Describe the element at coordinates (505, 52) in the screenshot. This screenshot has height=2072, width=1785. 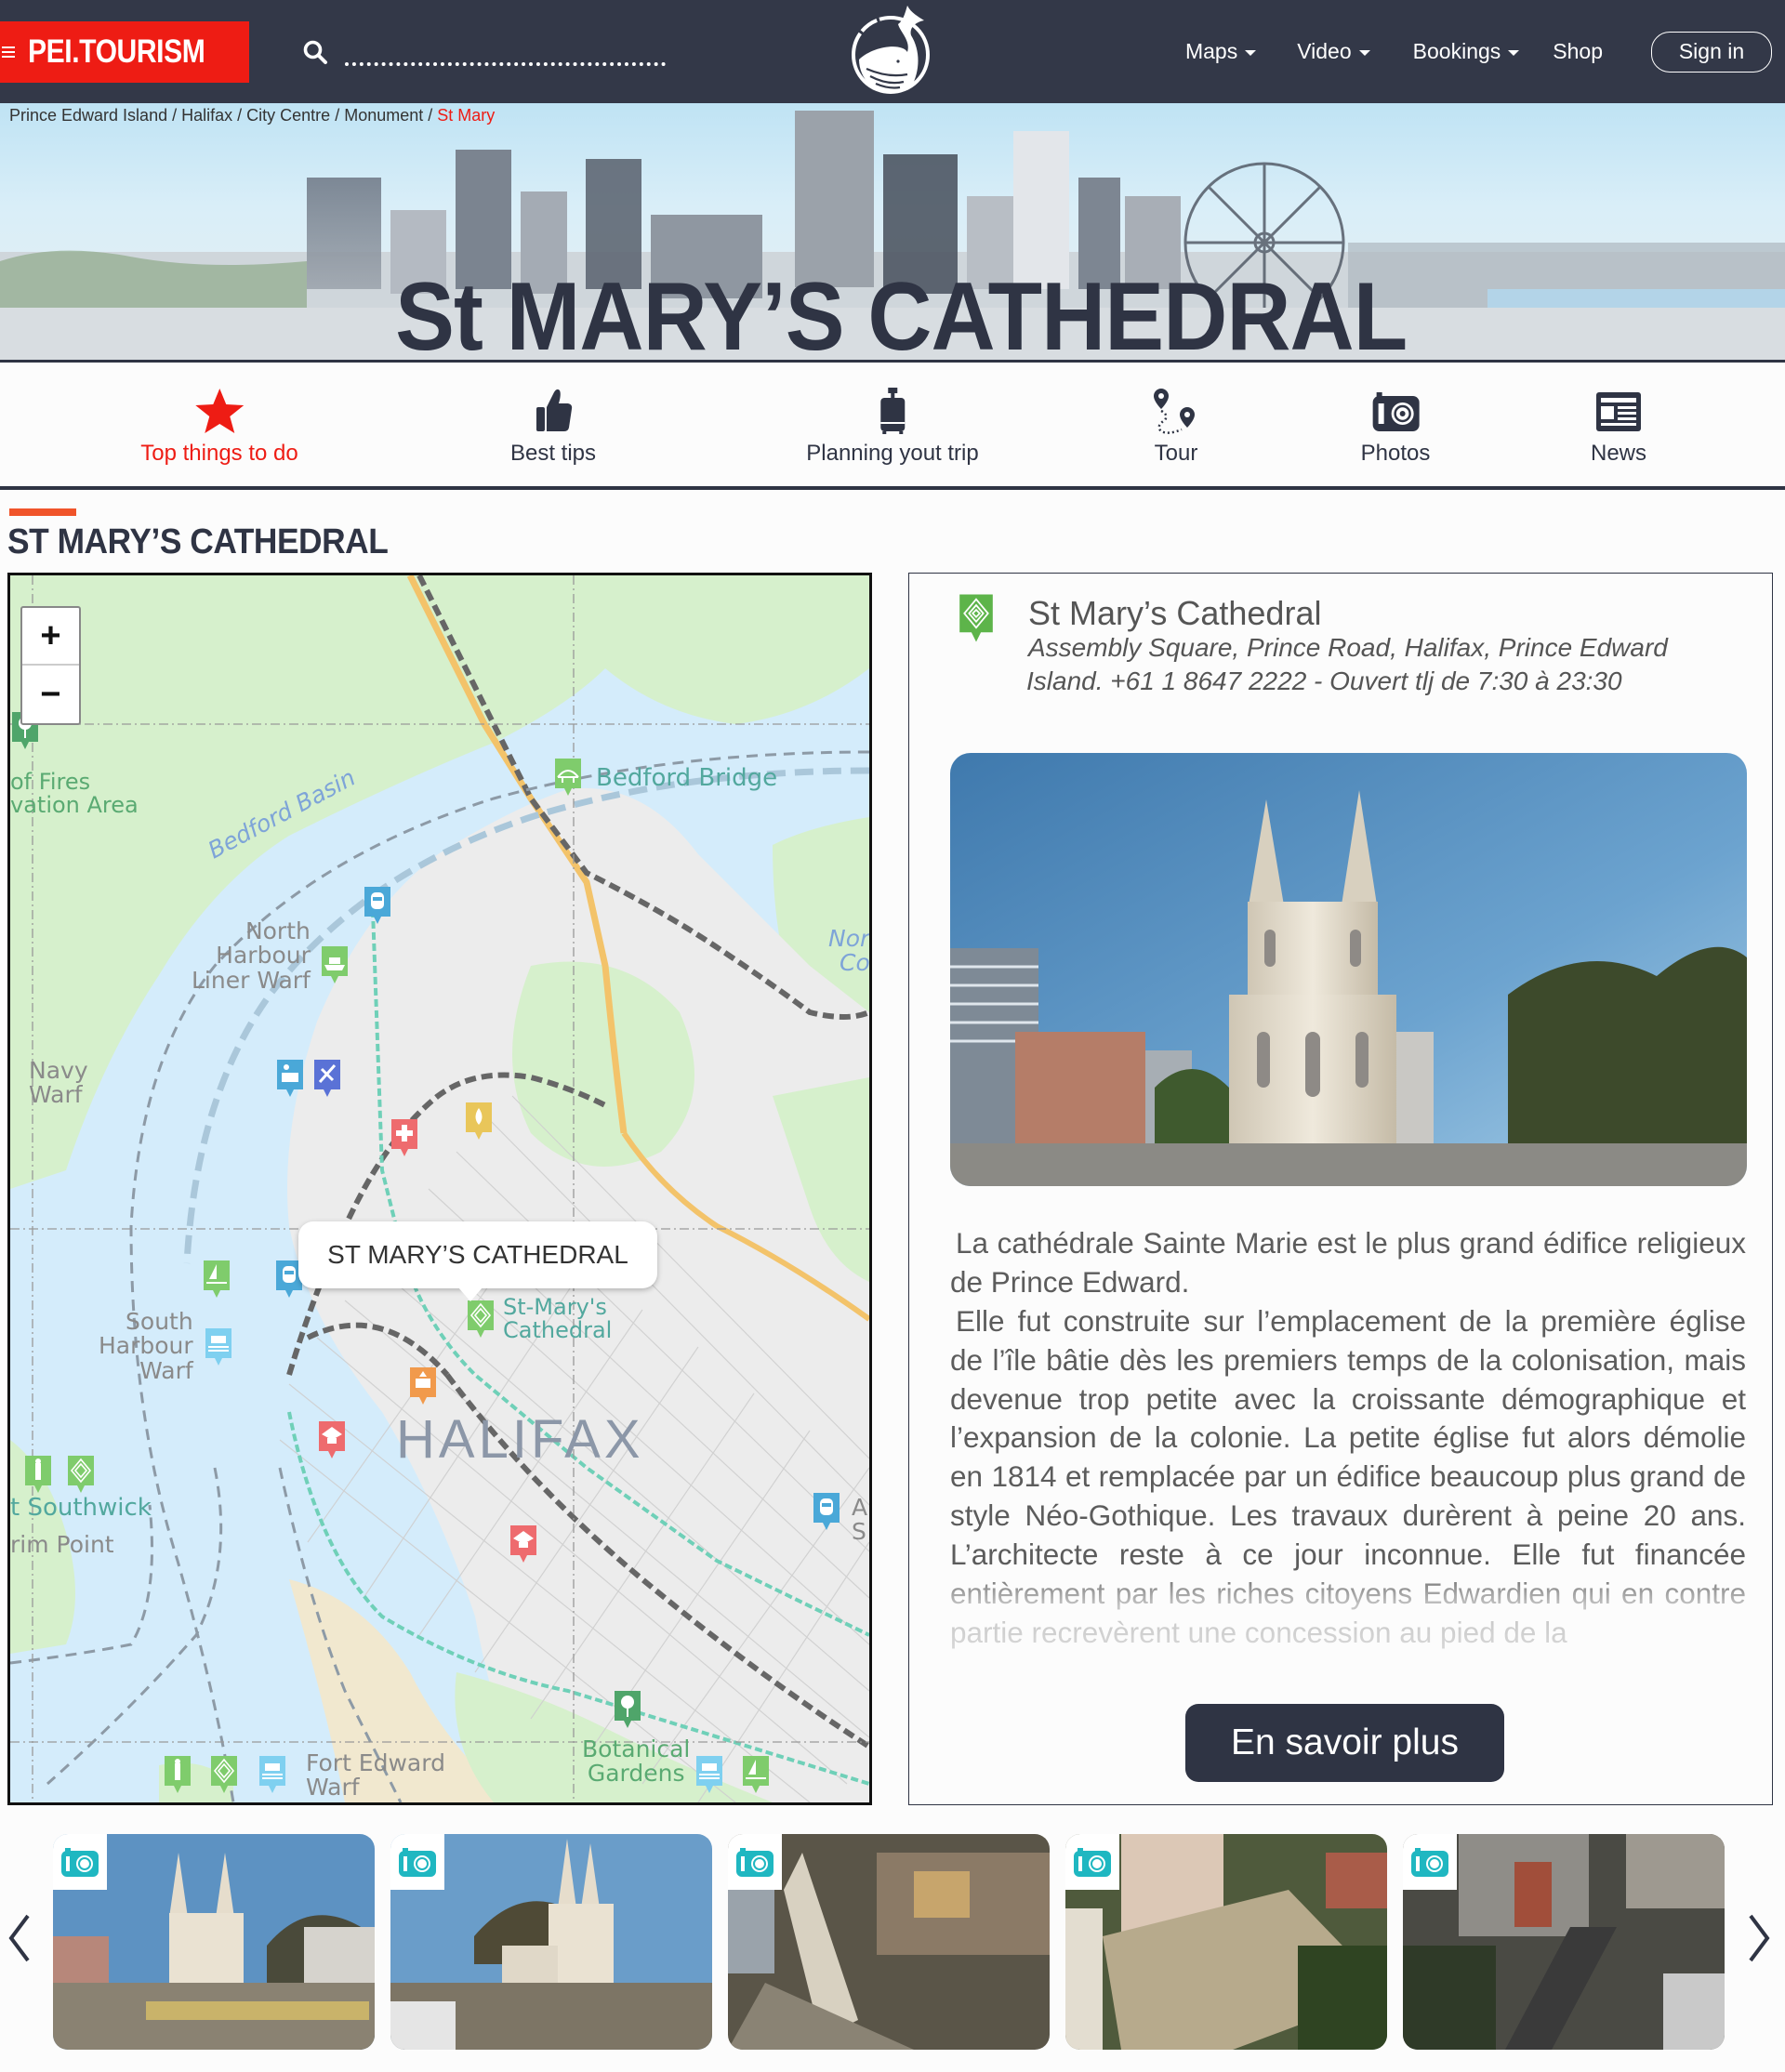
I see `search-input` at that location.